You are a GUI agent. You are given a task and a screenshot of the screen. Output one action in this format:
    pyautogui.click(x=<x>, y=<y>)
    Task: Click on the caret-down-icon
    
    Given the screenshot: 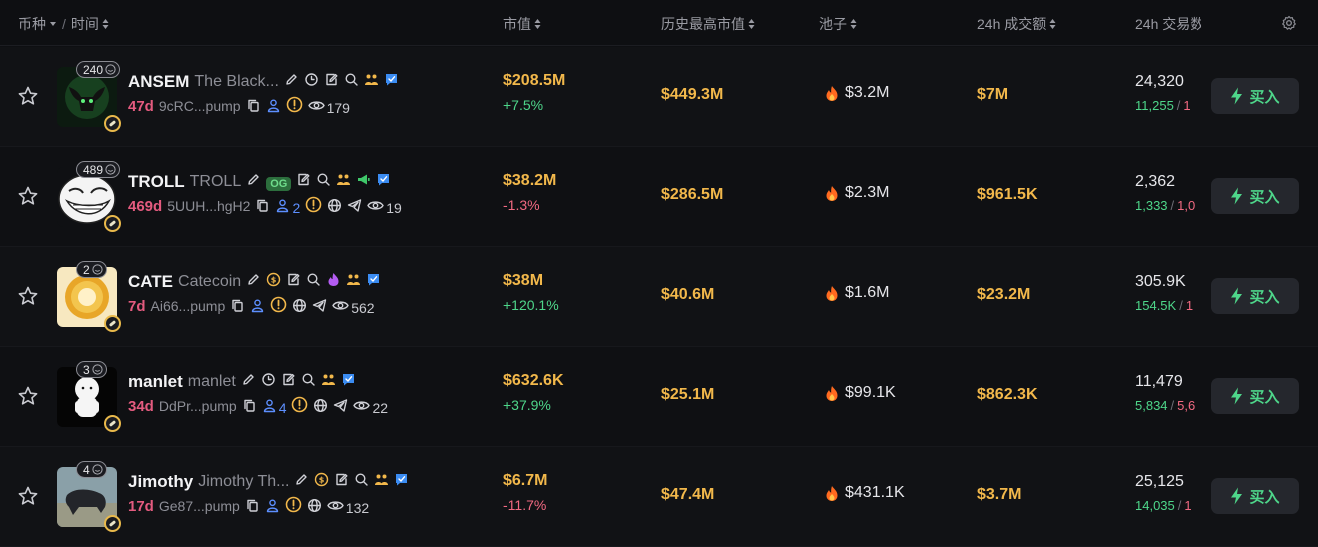 What is the action you would take?
    pyautogui.click(x=53, y=24)
    